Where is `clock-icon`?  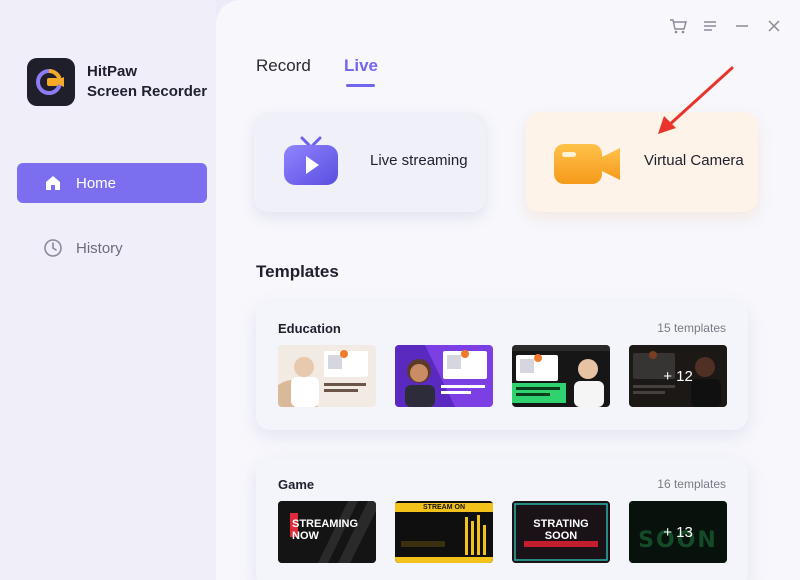
clock-icon is located at coordinates (53, 248).